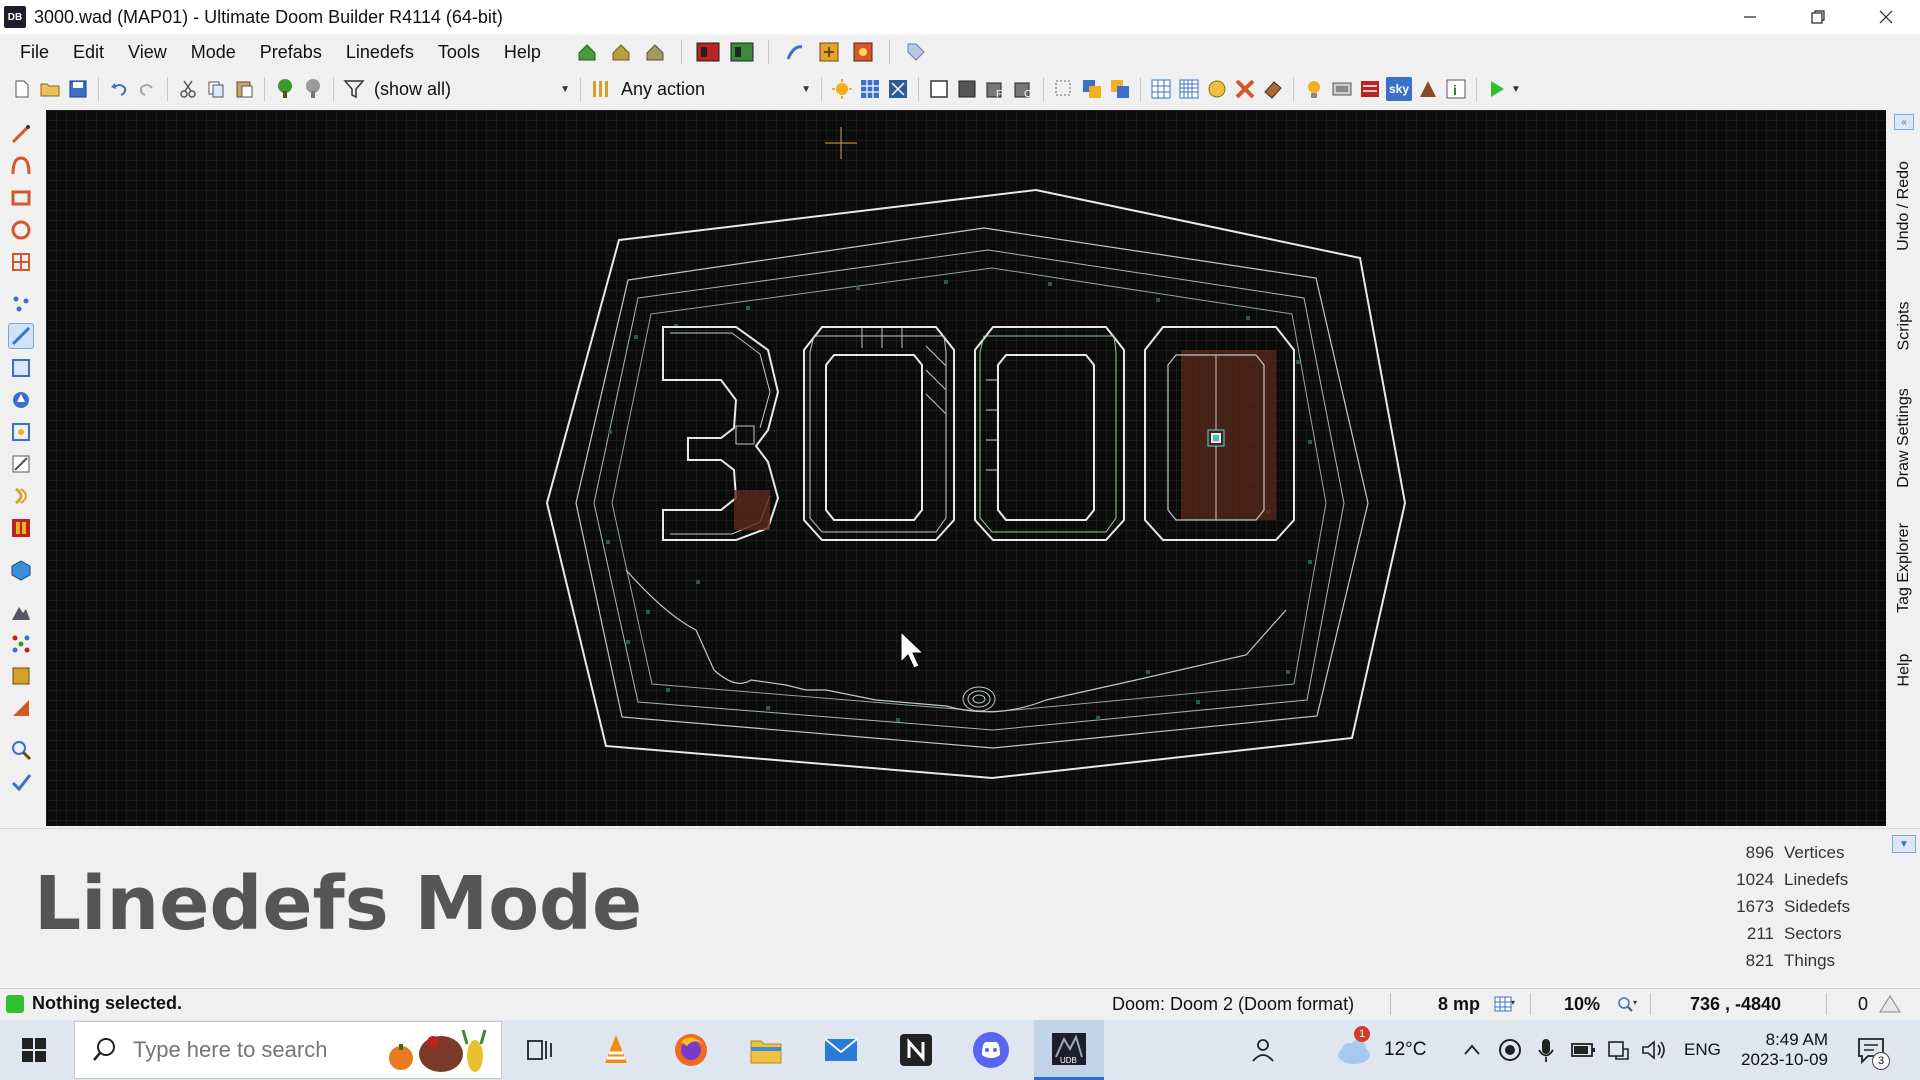 Image resolution: width=1920 pixels, height=1080 pixels. Describe the element at coordinates (916, 1050) in the screenshot. I see `notion-app-button` at that location.